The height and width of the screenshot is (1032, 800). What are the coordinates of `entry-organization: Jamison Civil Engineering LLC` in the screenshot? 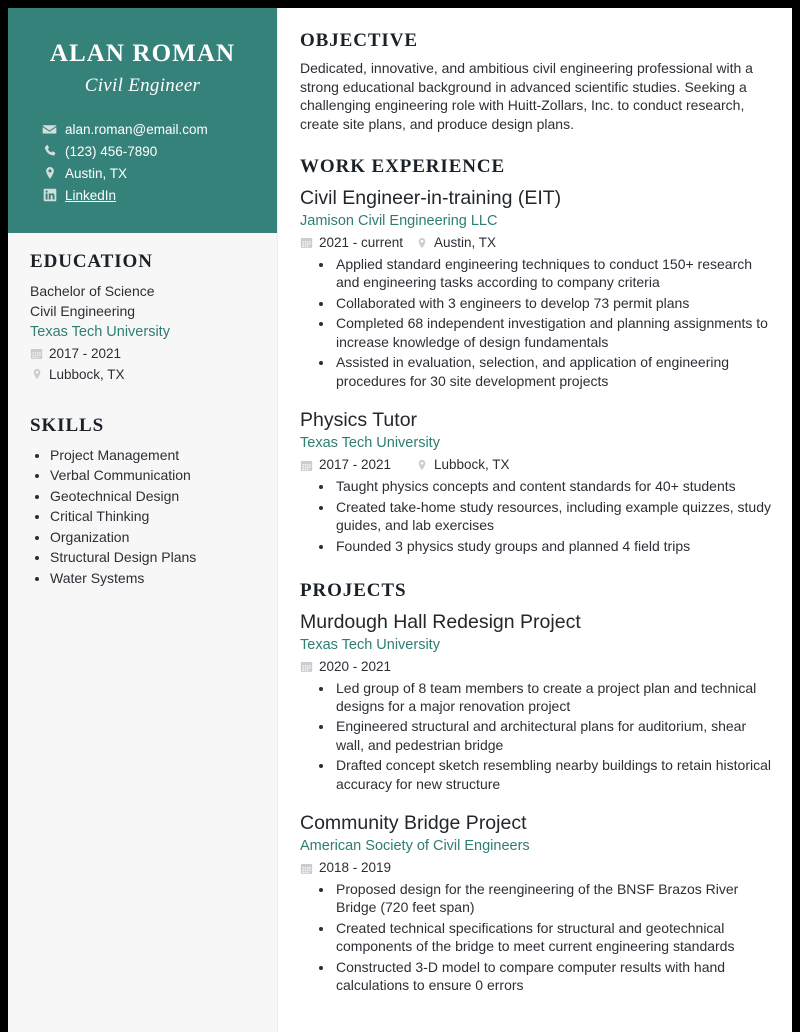 It's located at (399, 220).